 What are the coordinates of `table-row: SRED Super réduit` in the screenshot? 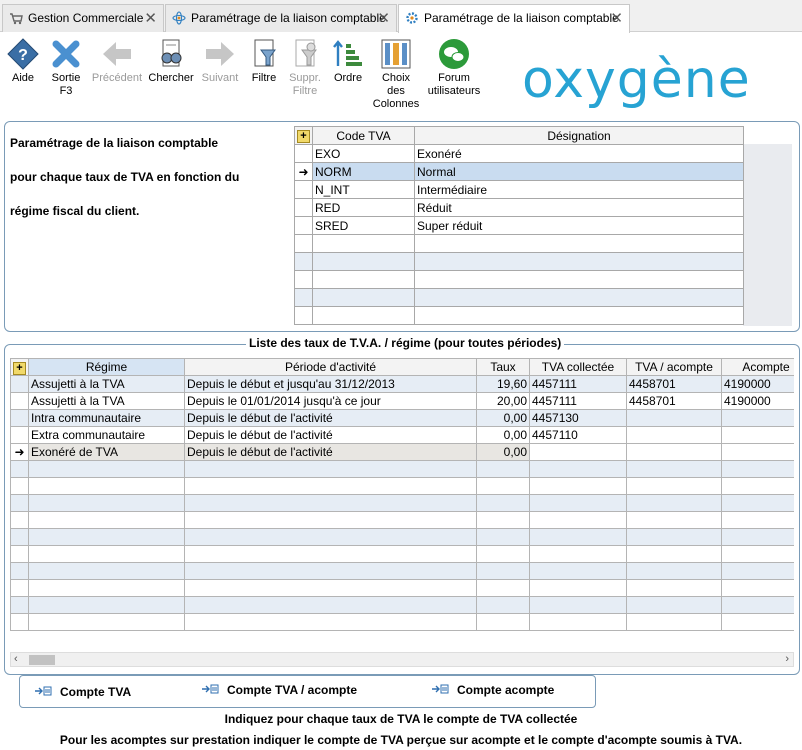 It's located at (519, 225).